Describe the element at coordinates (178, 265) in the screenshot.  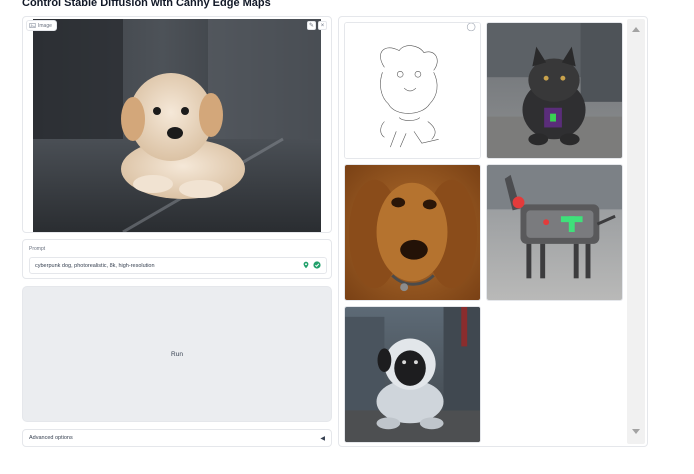
I see `prompt-input` at that location.